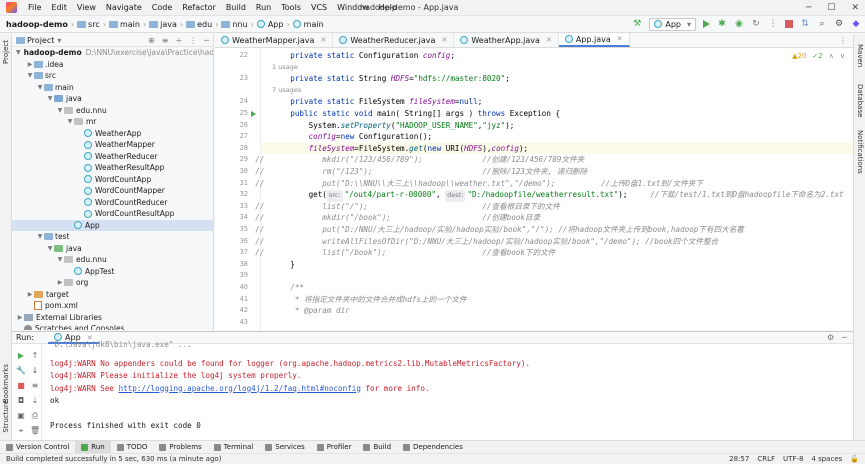 This screenshot has width=865, height=464. I want to click on tree-item: Scratches and Consoles, so click(112, 326).